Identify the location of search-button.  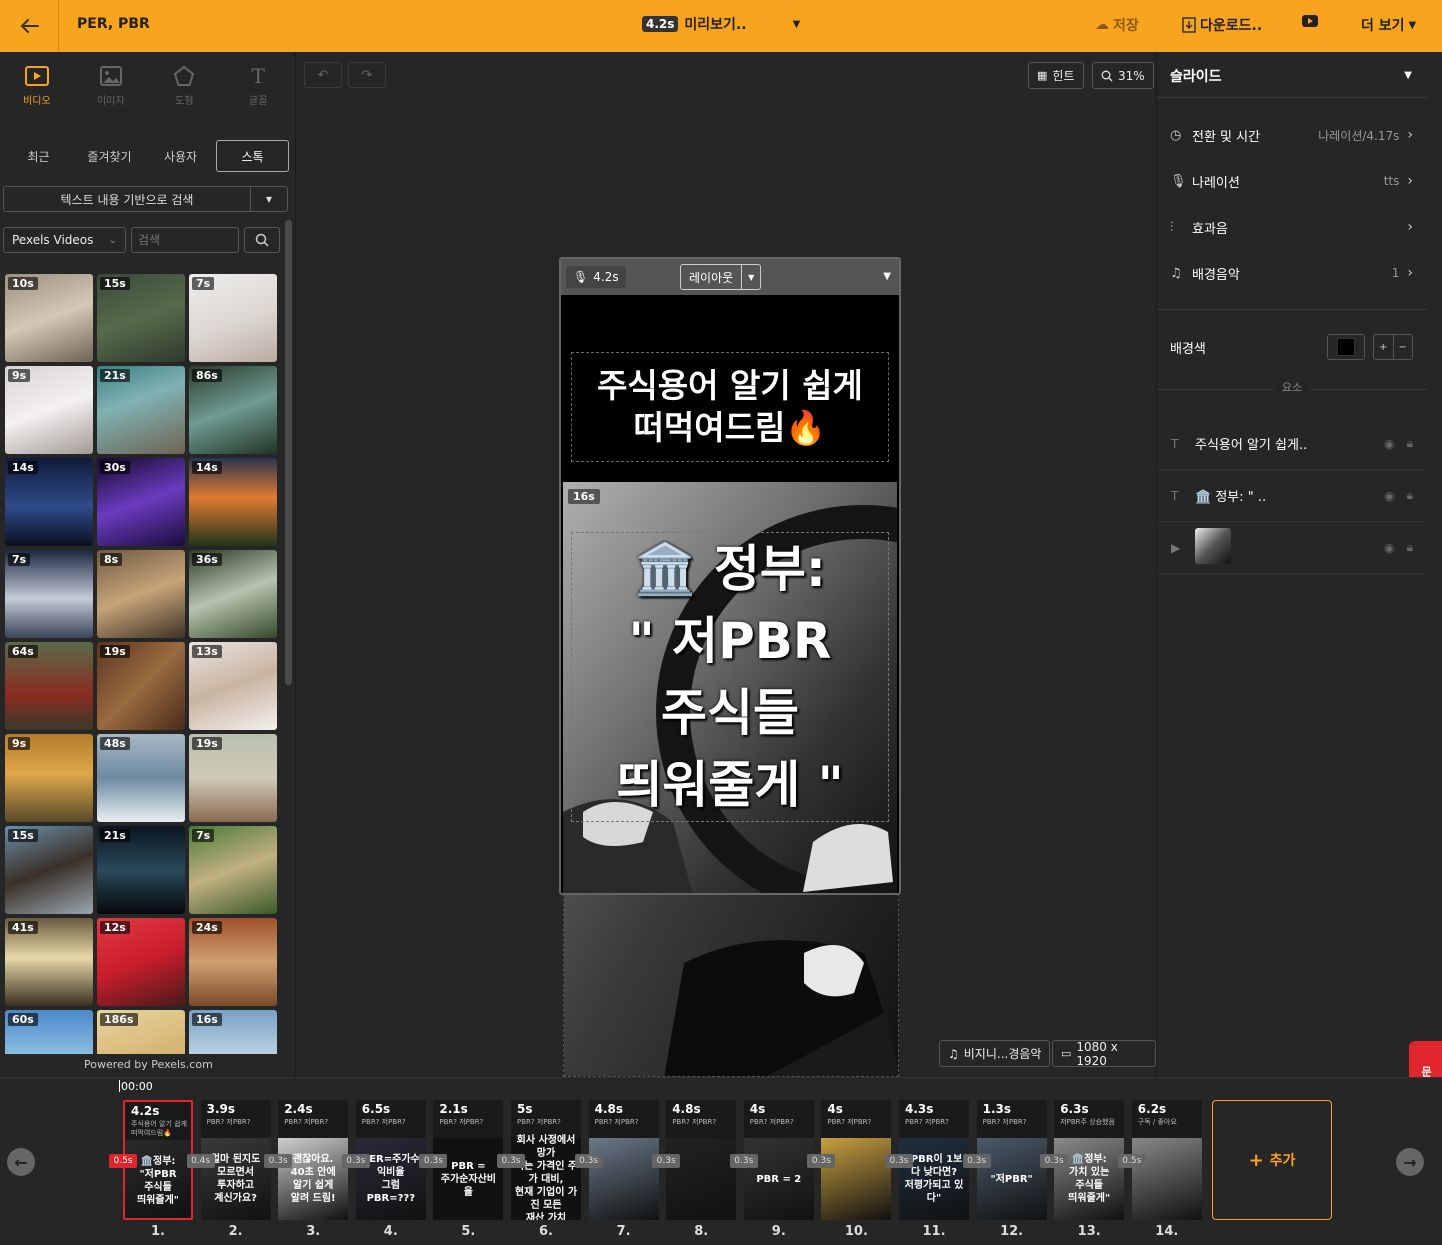
(262, 240).